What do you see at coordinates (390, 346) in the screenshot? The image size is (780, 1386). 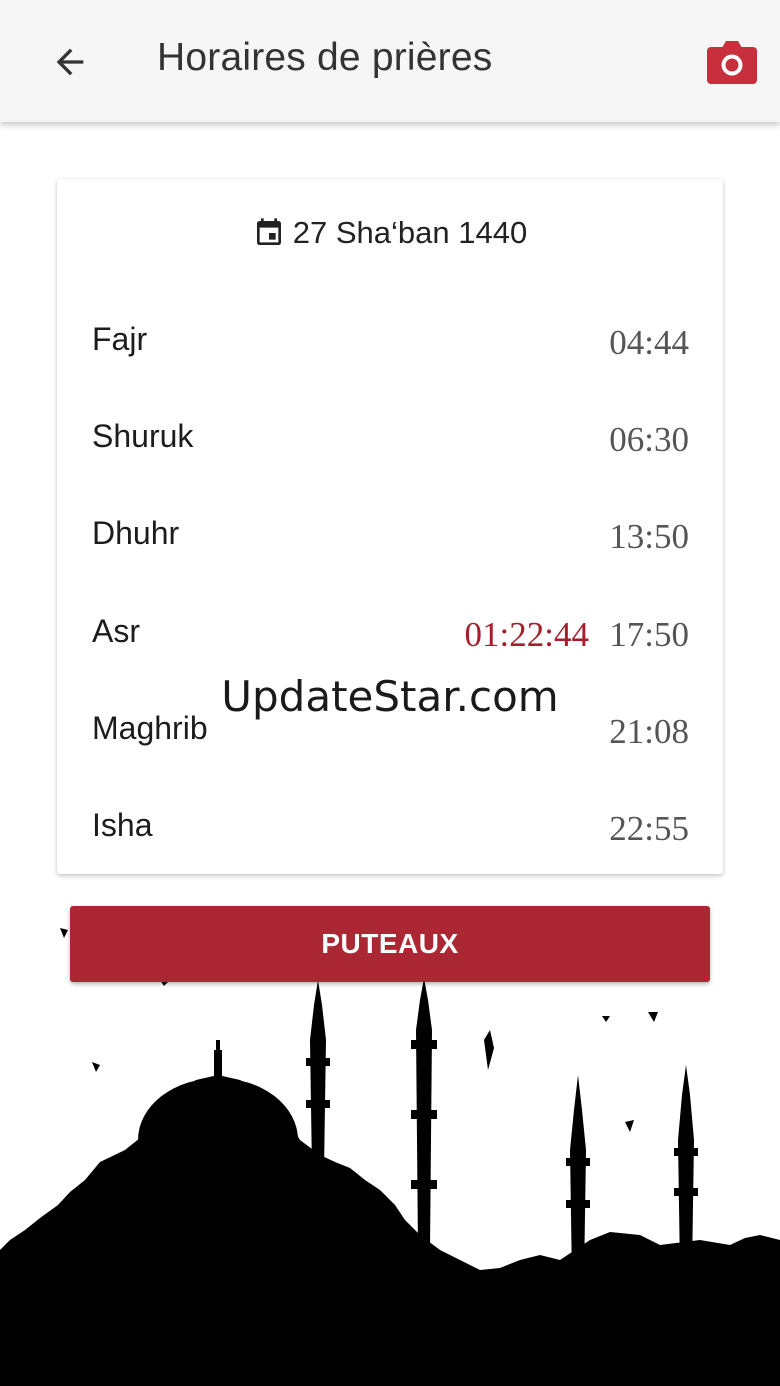 I see `prayer-row-fajr: Fajr 04:44` at bounding box center [390, 346].